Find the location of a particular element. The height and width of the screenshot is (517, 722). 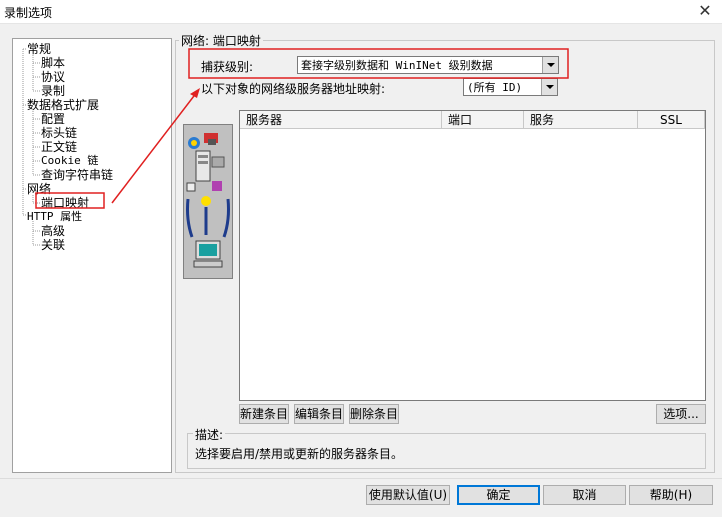

tree-item-port-mapping: 端口映射 is located at coordinates (65, 203).